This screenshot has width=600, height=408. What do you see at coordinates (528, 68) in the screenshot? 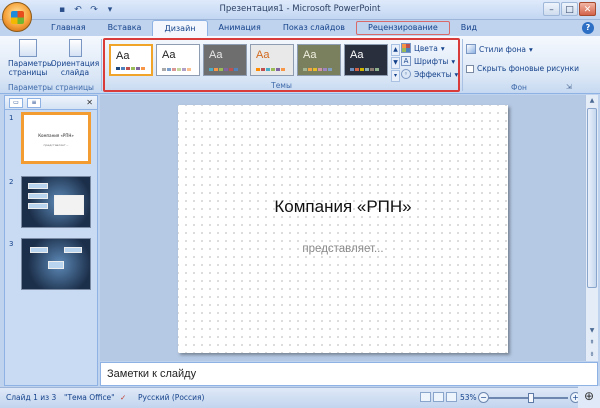
I see `hide-background-label: Скрыть фоновые рисунки` at bounding box center [528, 68].